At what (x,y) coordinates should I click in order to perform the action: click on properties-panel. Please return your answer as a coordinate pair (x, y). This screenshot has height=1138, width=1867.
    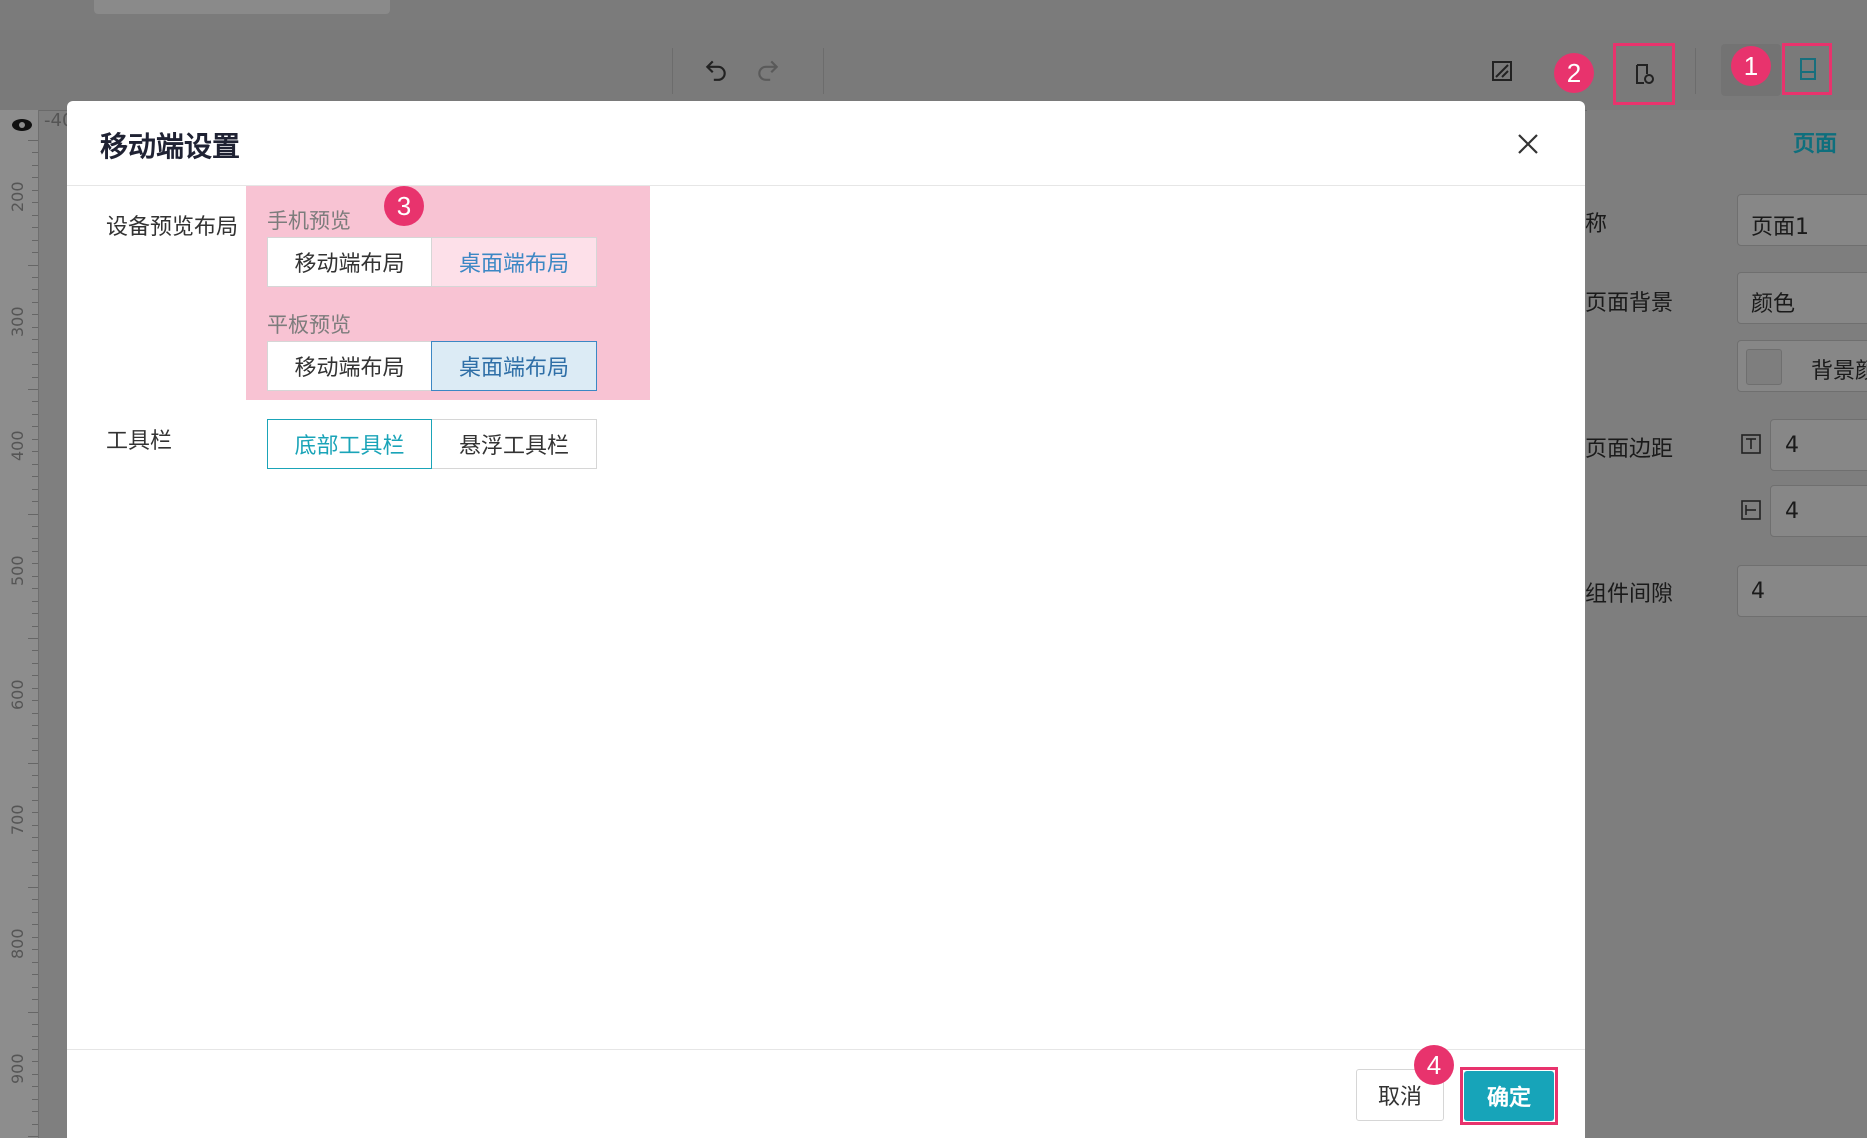
    Looking at the image, I should click on (1727, 624).